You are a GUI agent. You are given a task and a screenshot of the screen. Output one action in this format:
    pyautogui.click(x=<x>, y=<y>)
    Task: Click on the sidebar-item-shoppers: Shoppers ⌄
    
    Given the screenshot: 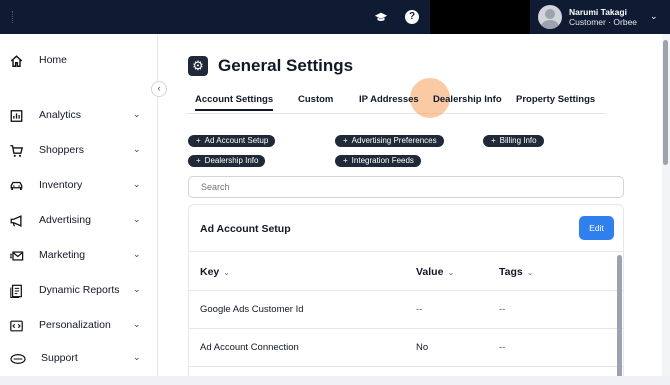 What is the action you would take?
    pyautogui.click(x=79, y=151)
    